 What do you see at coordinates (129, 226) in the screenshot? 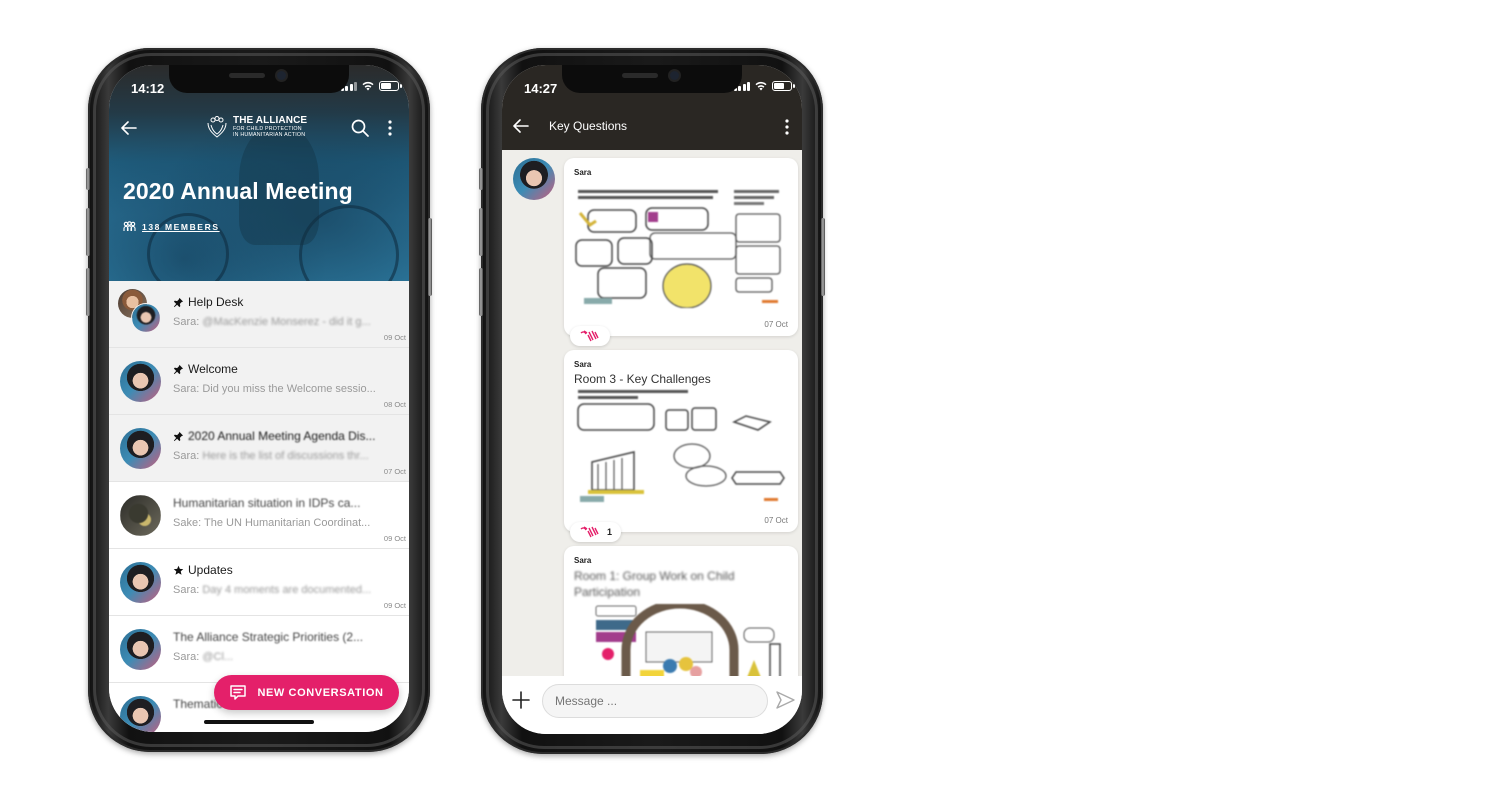
I see `members-icon` at bounding box center [129, 226].